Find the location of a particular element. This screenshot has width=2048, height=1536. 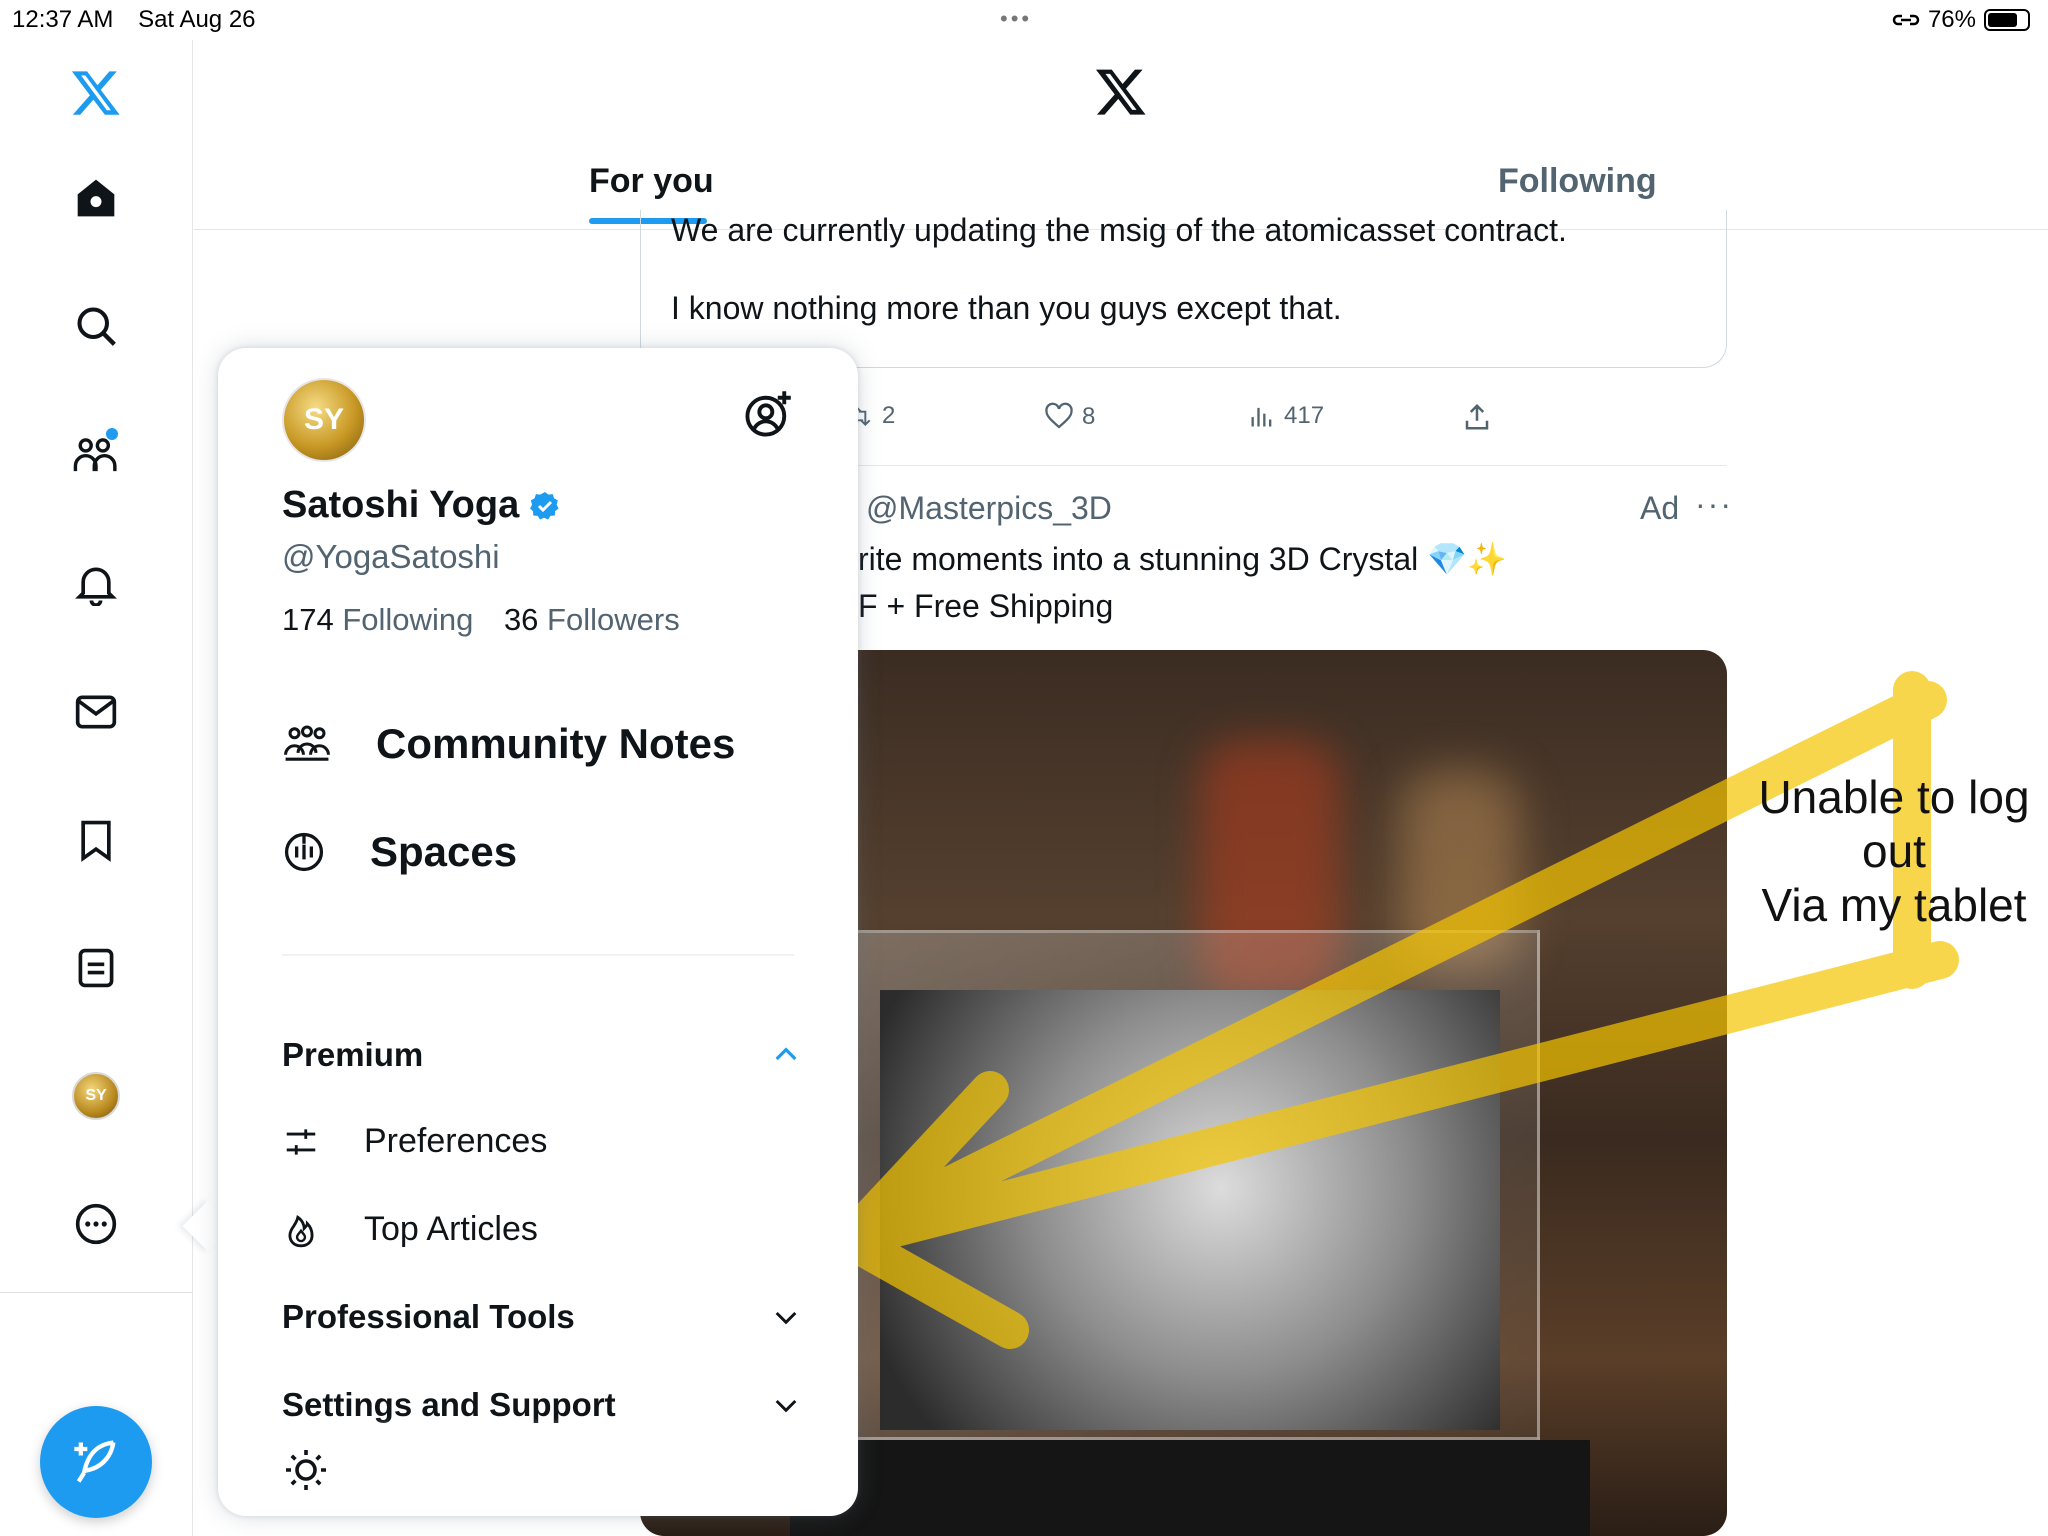

follow-stats: 174 Following 36 Followers is located at coordinates (481, 620).